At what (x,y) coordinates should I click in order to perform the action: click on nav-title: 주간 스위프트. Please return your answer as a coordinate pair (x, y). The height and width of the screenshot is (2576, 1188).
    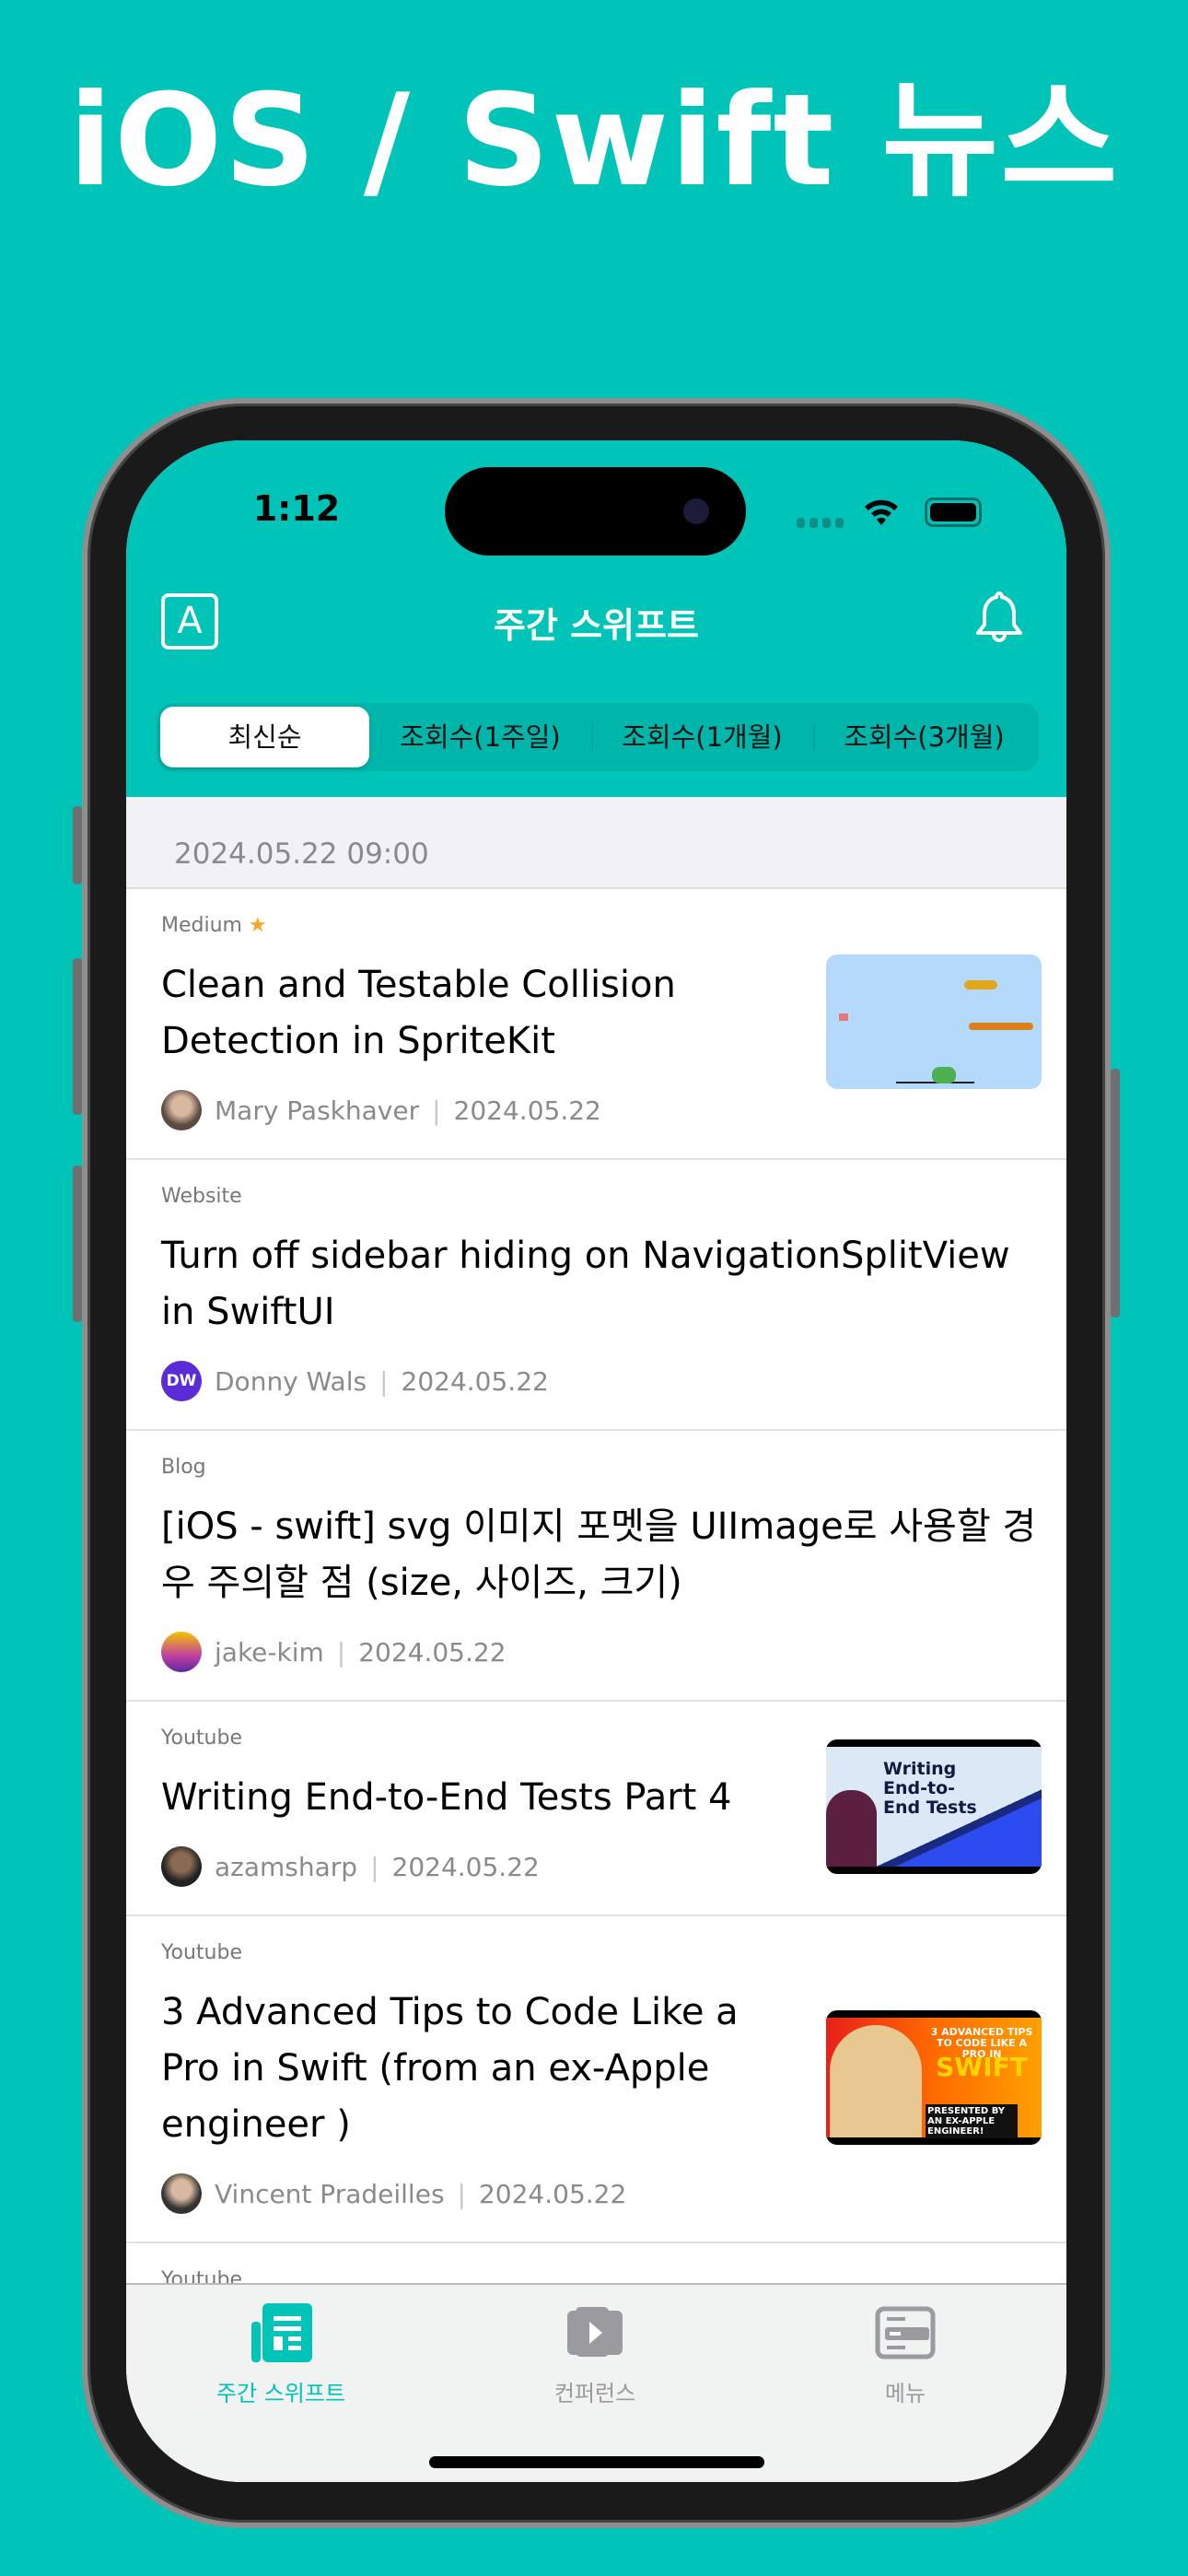
    Looking at the image, I should click on (596, 625).